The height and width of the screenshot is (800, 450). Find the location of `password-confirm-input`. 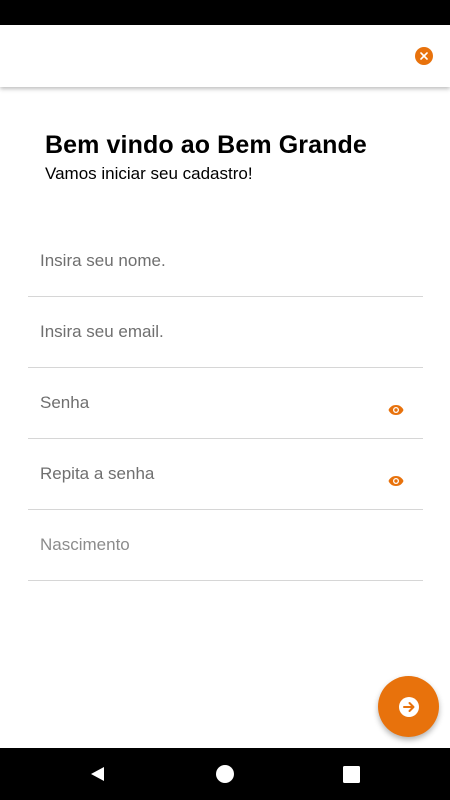

password-confirm-input is located at coordinates (210, 474).